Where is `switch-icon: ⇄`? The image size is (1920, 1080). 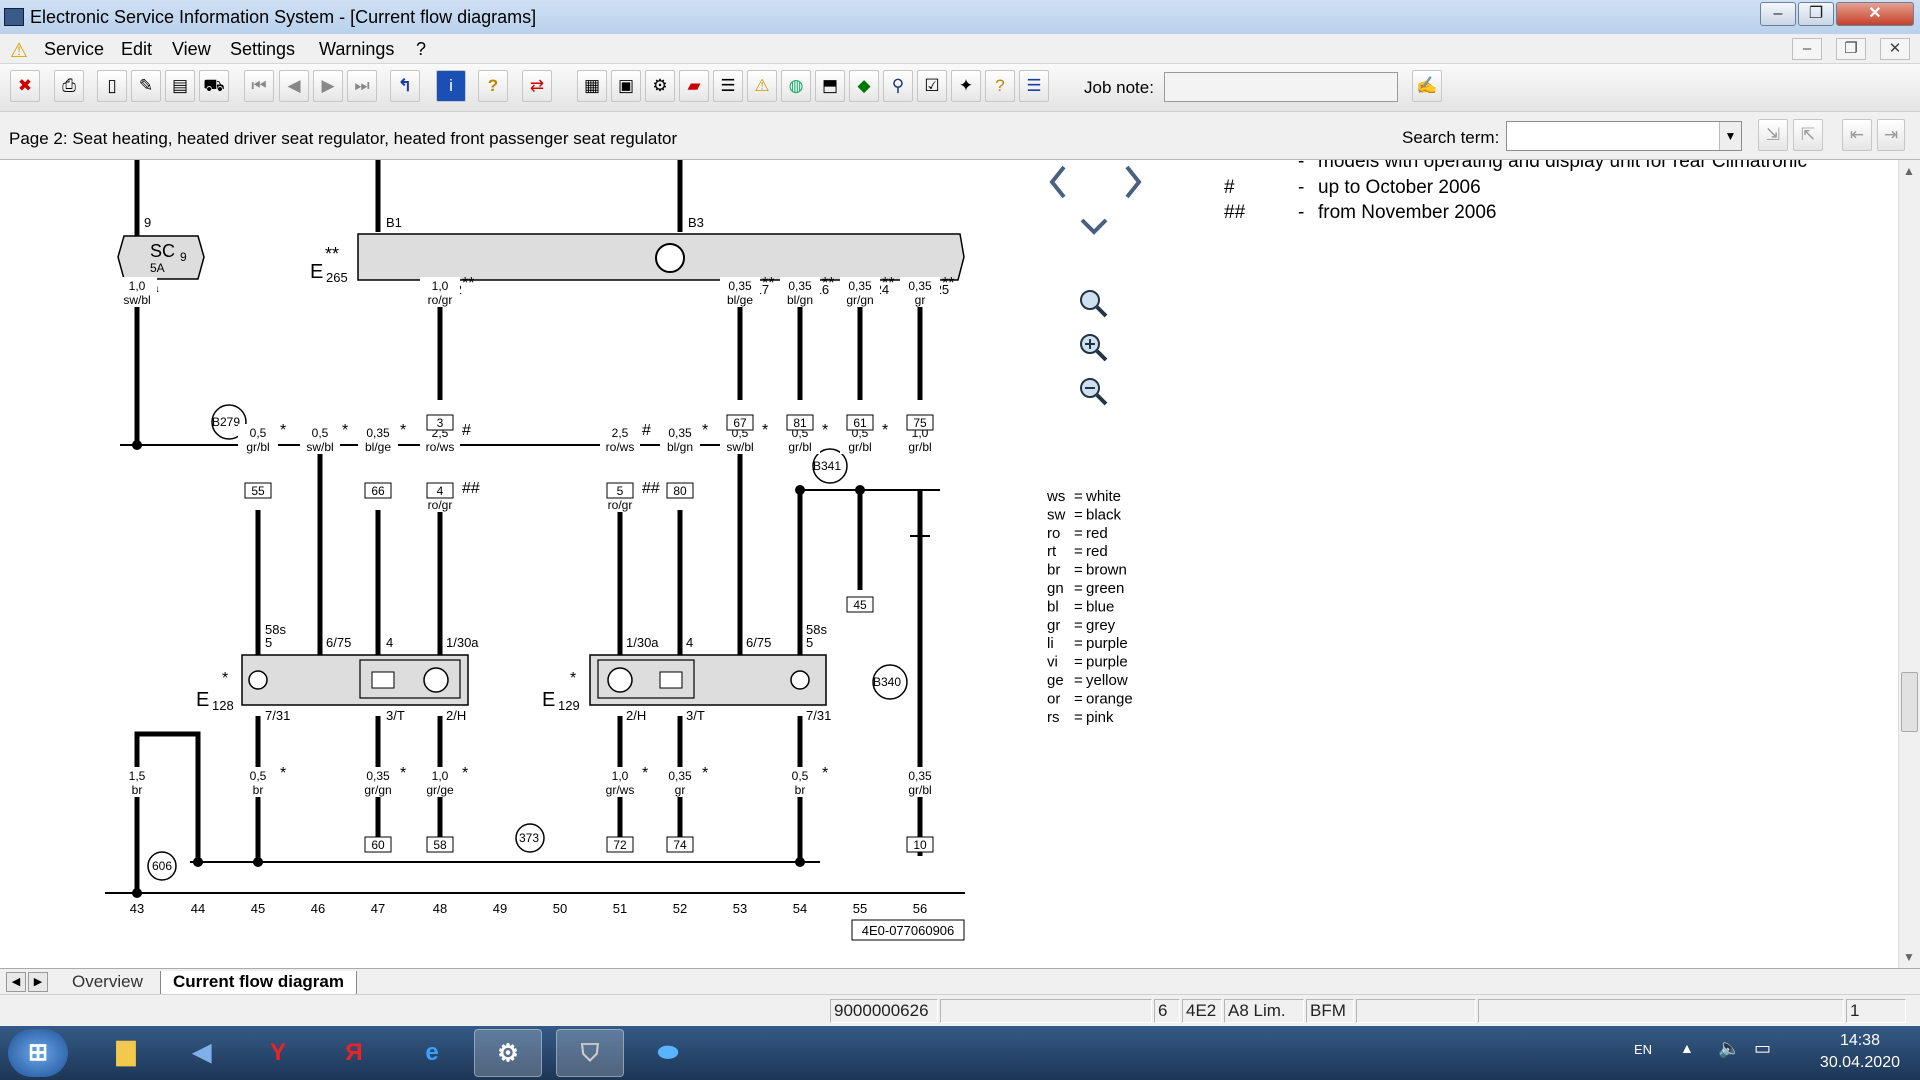 switch-icon: ⇄ is located at coordinates (537, 86).